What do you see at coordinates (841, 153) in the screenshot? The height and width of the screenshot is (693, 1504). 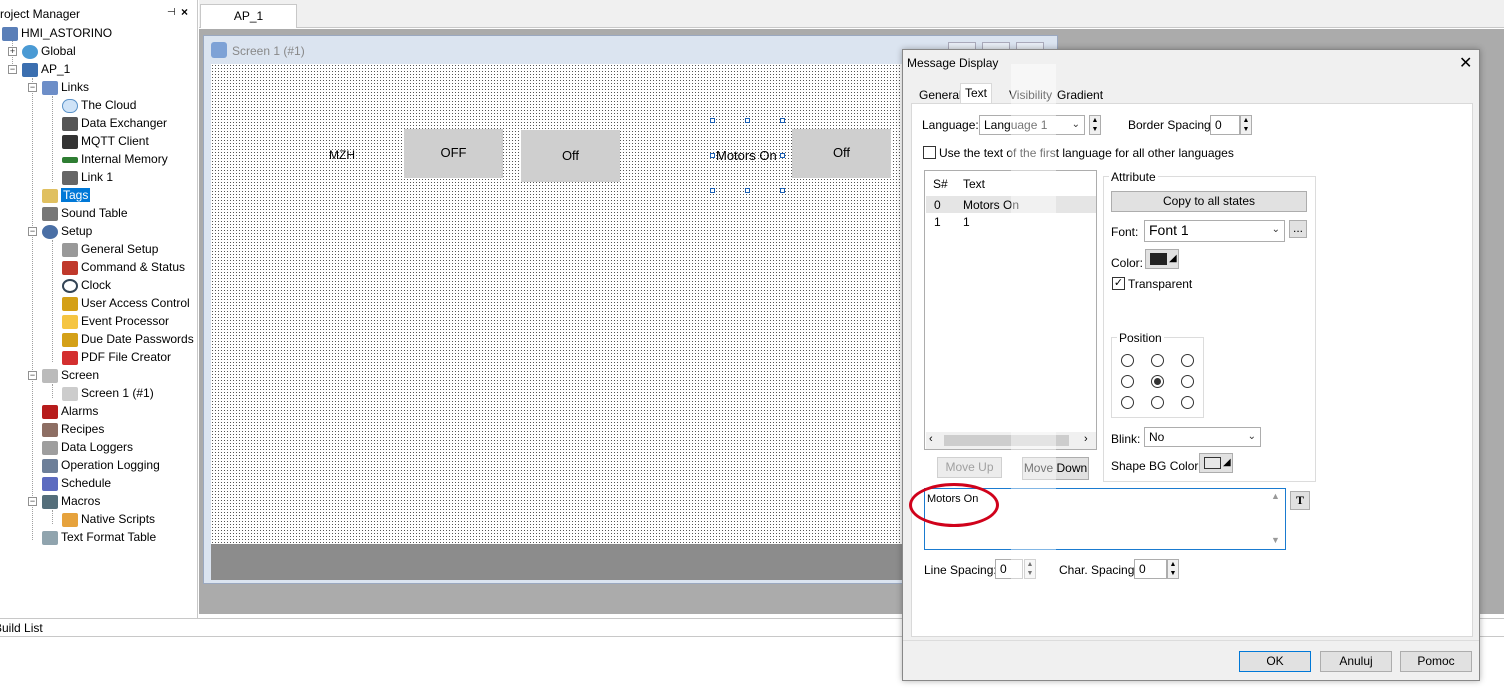 I see `off-button-3: Off` at bounding box center [841, 153].